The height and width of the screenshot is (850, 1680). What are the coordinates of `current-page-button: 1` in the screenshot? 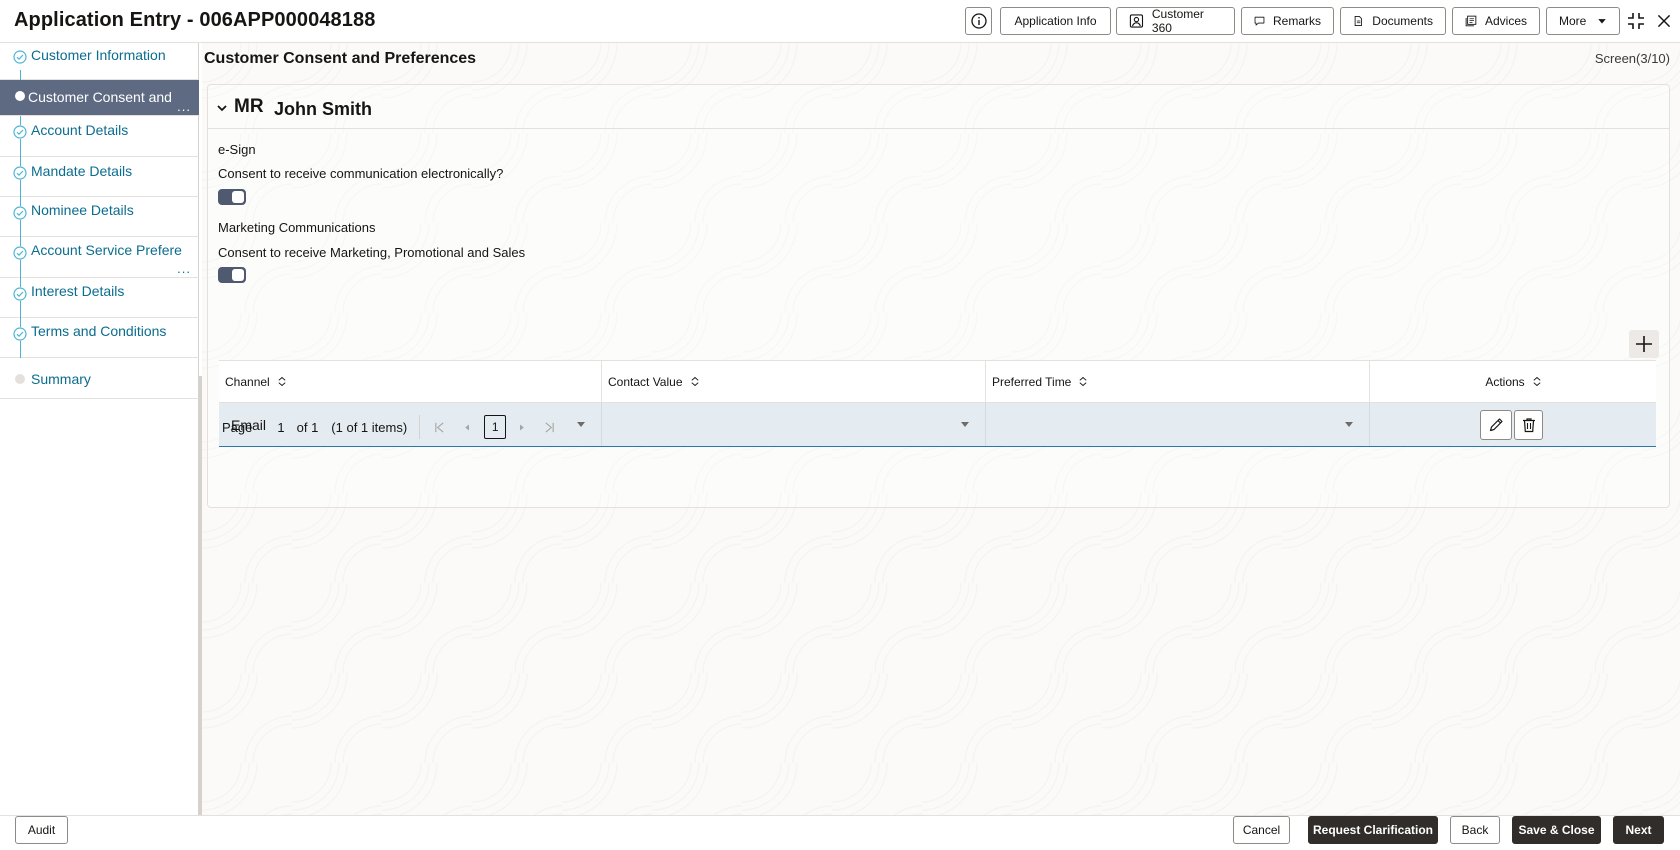 It's located at (495, 427).